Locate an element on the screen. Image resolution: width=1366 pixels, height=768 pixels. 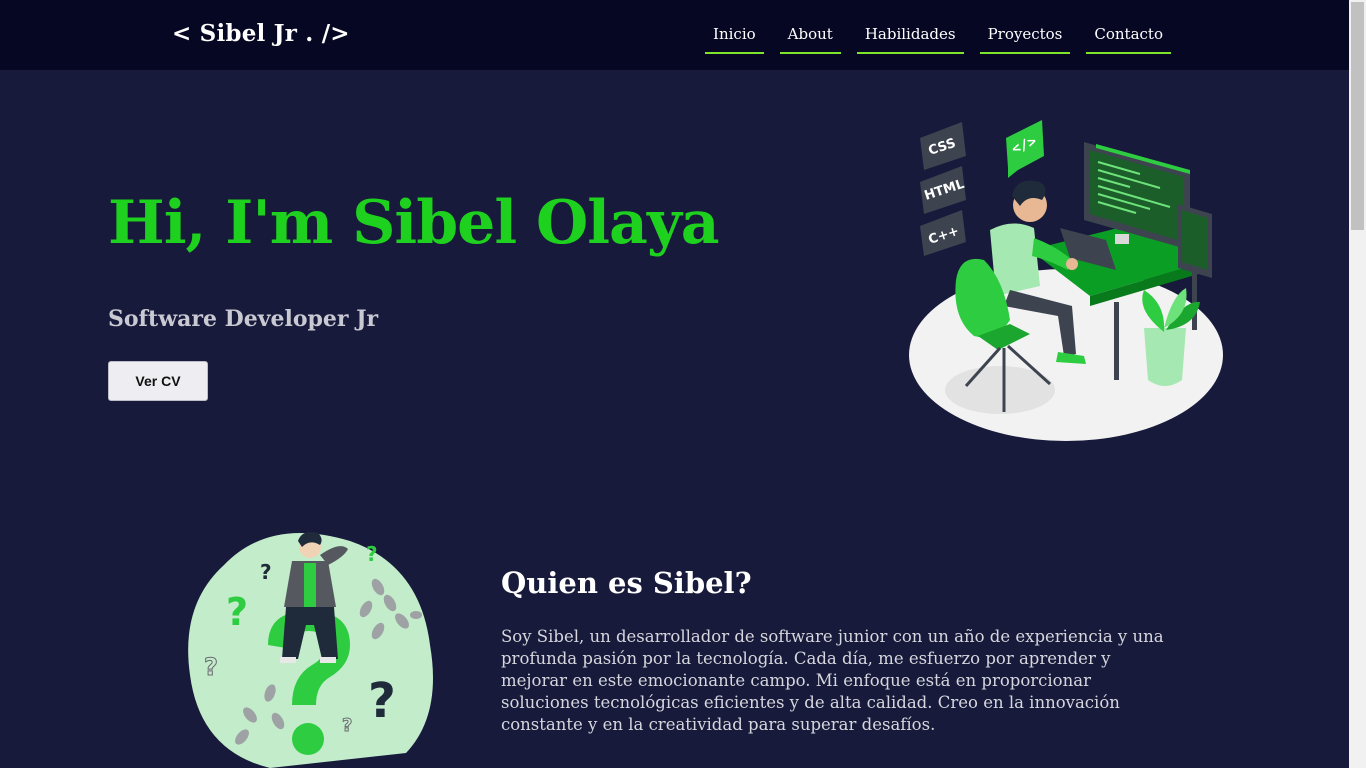
nav-link-habilidades: Habilidades is located at coordinates (910, 38).